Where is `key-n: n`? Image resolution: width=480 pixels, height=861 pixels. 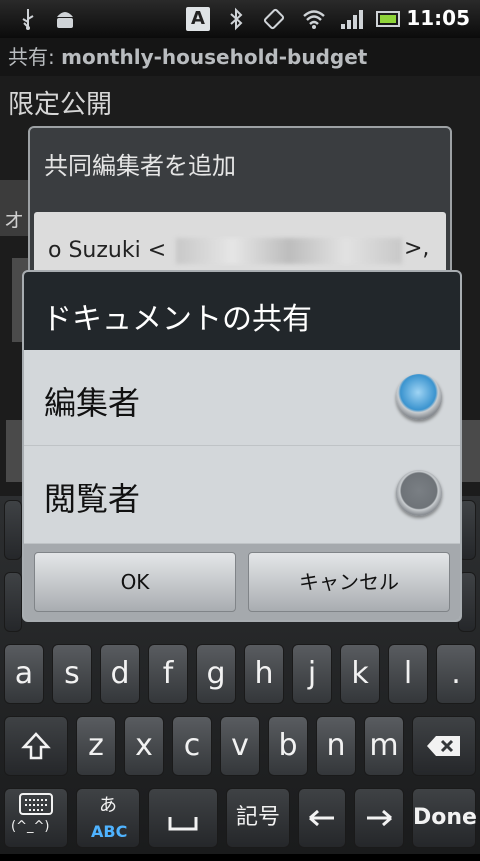 key-n: n is located at coordinates (336, 746).